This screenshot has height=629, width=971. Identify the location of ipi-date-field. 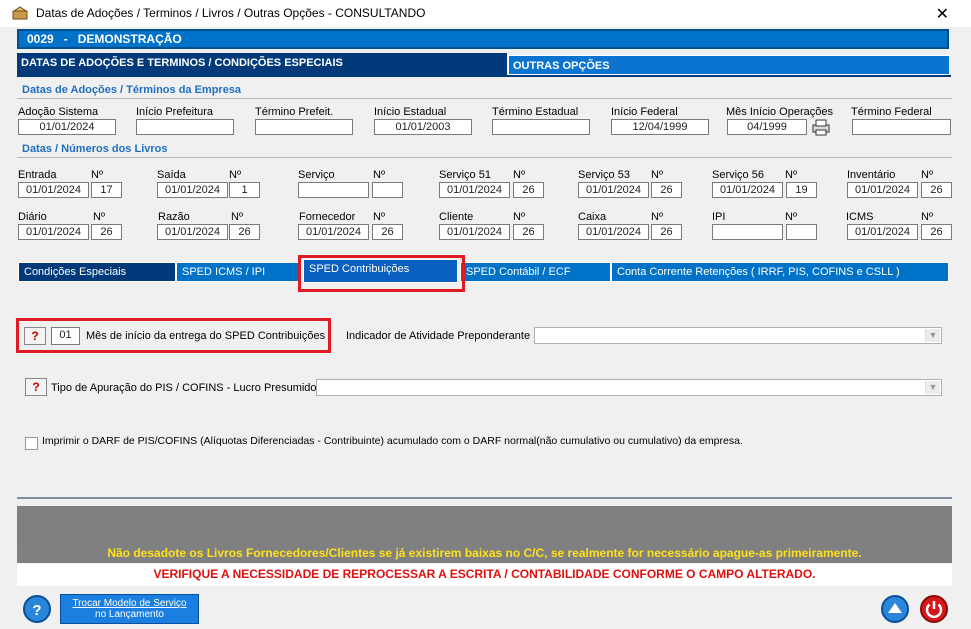
(747, 232).